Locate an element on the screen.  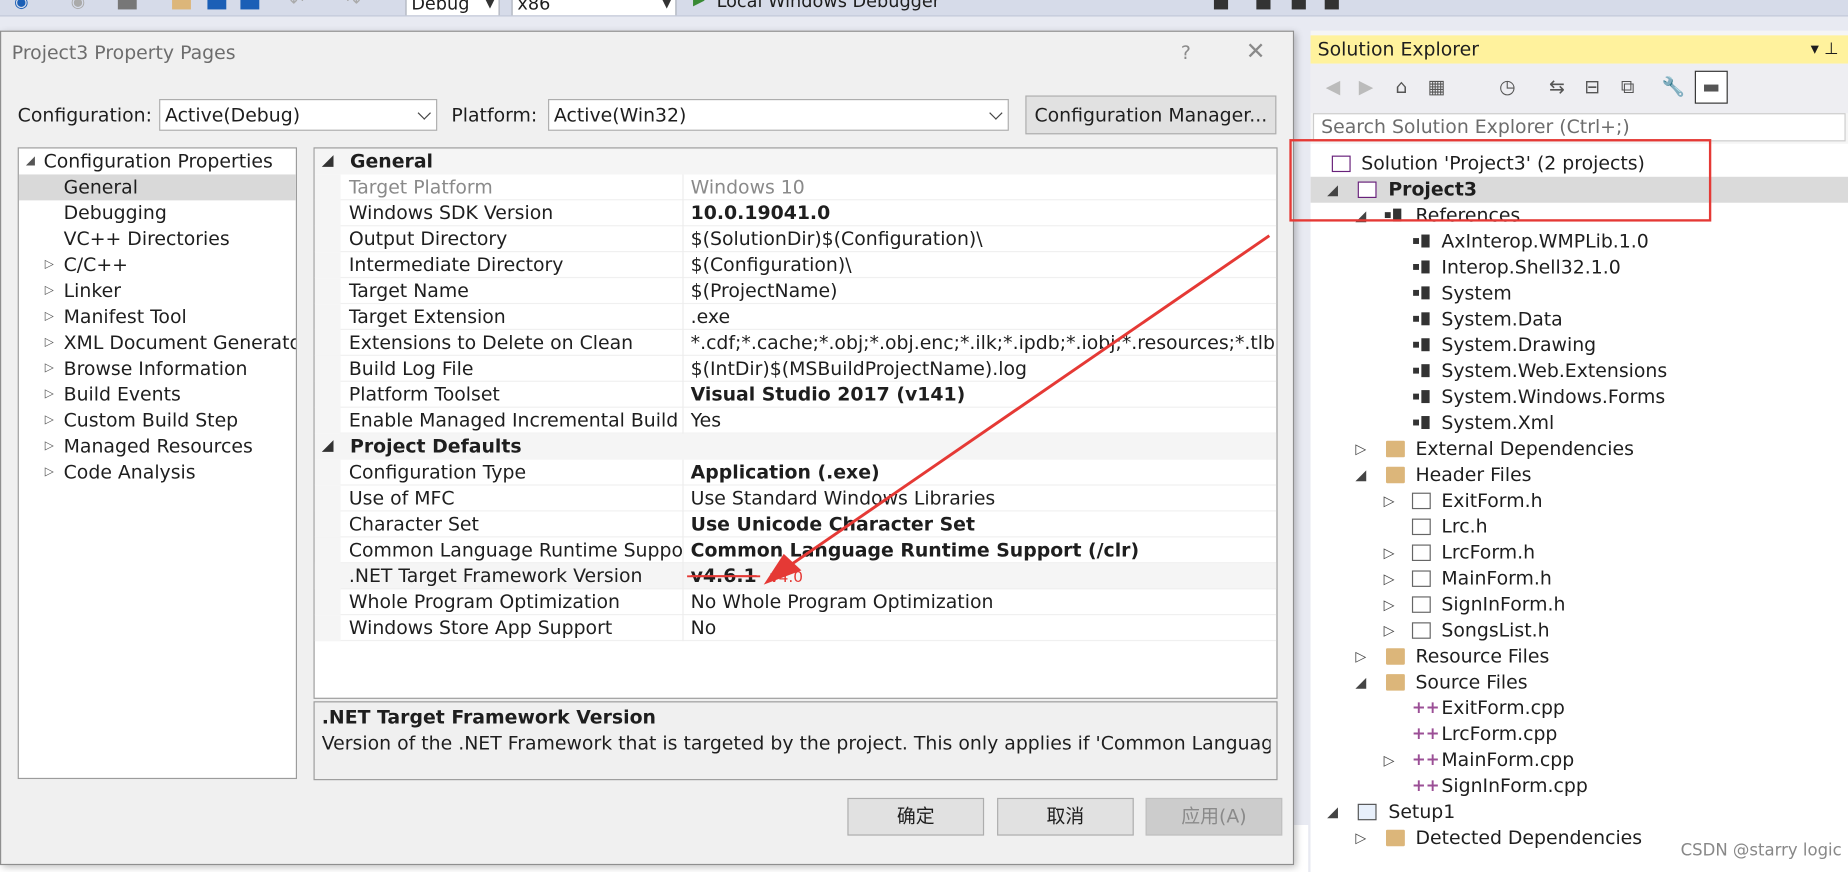
ok-button: 确定 is located at coordinates (916, 816).